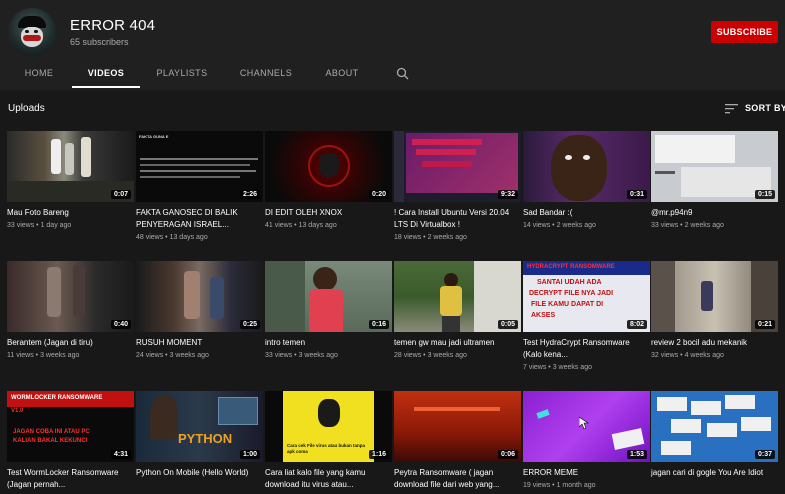 This screenshot has width=785, height=494. Describe the element at coordinates (714, 343) in the screenshot. I see `video-title: review 2 bocil adu mekanik` at that location.